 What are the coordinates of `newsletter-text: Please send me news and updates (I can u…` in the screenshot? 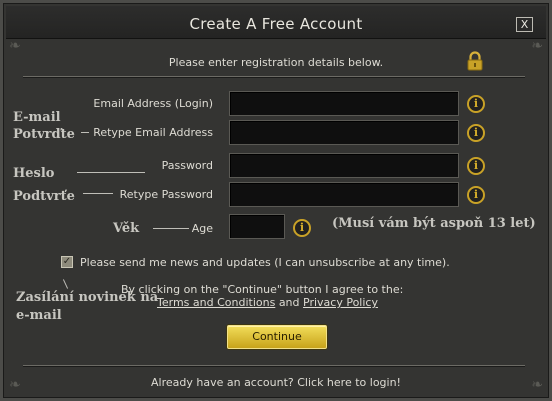 It's located at (265, 262).